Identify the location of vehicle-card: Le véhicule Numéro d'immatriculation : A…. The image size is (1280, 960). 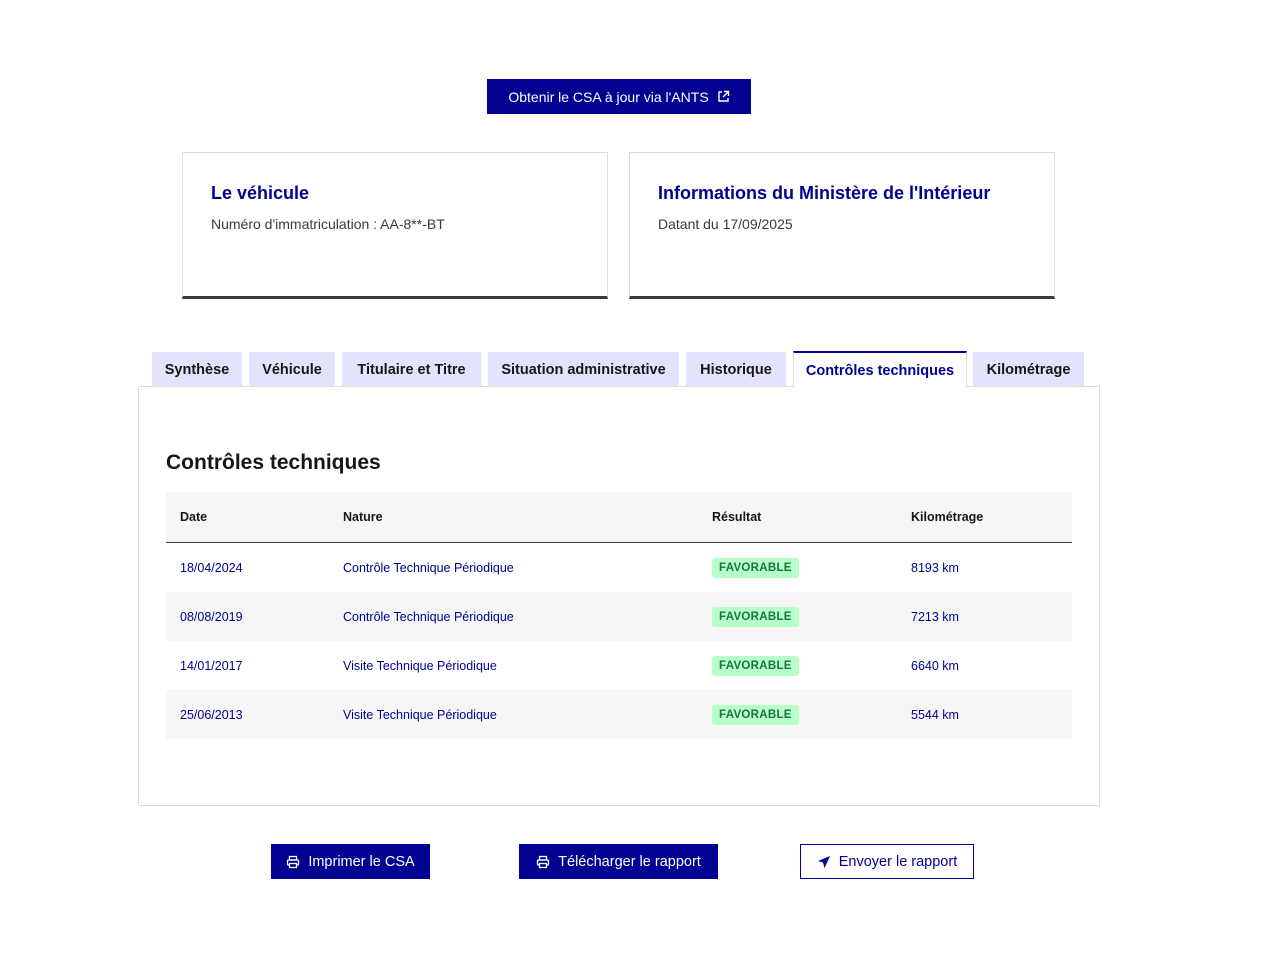
(395, 225).